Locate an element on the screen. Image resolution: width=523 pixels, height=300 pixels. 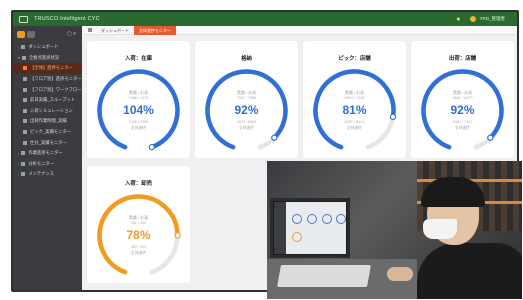
sidebar-item: 【フロア別】ワークフロー is located at coordinates (47, 89).